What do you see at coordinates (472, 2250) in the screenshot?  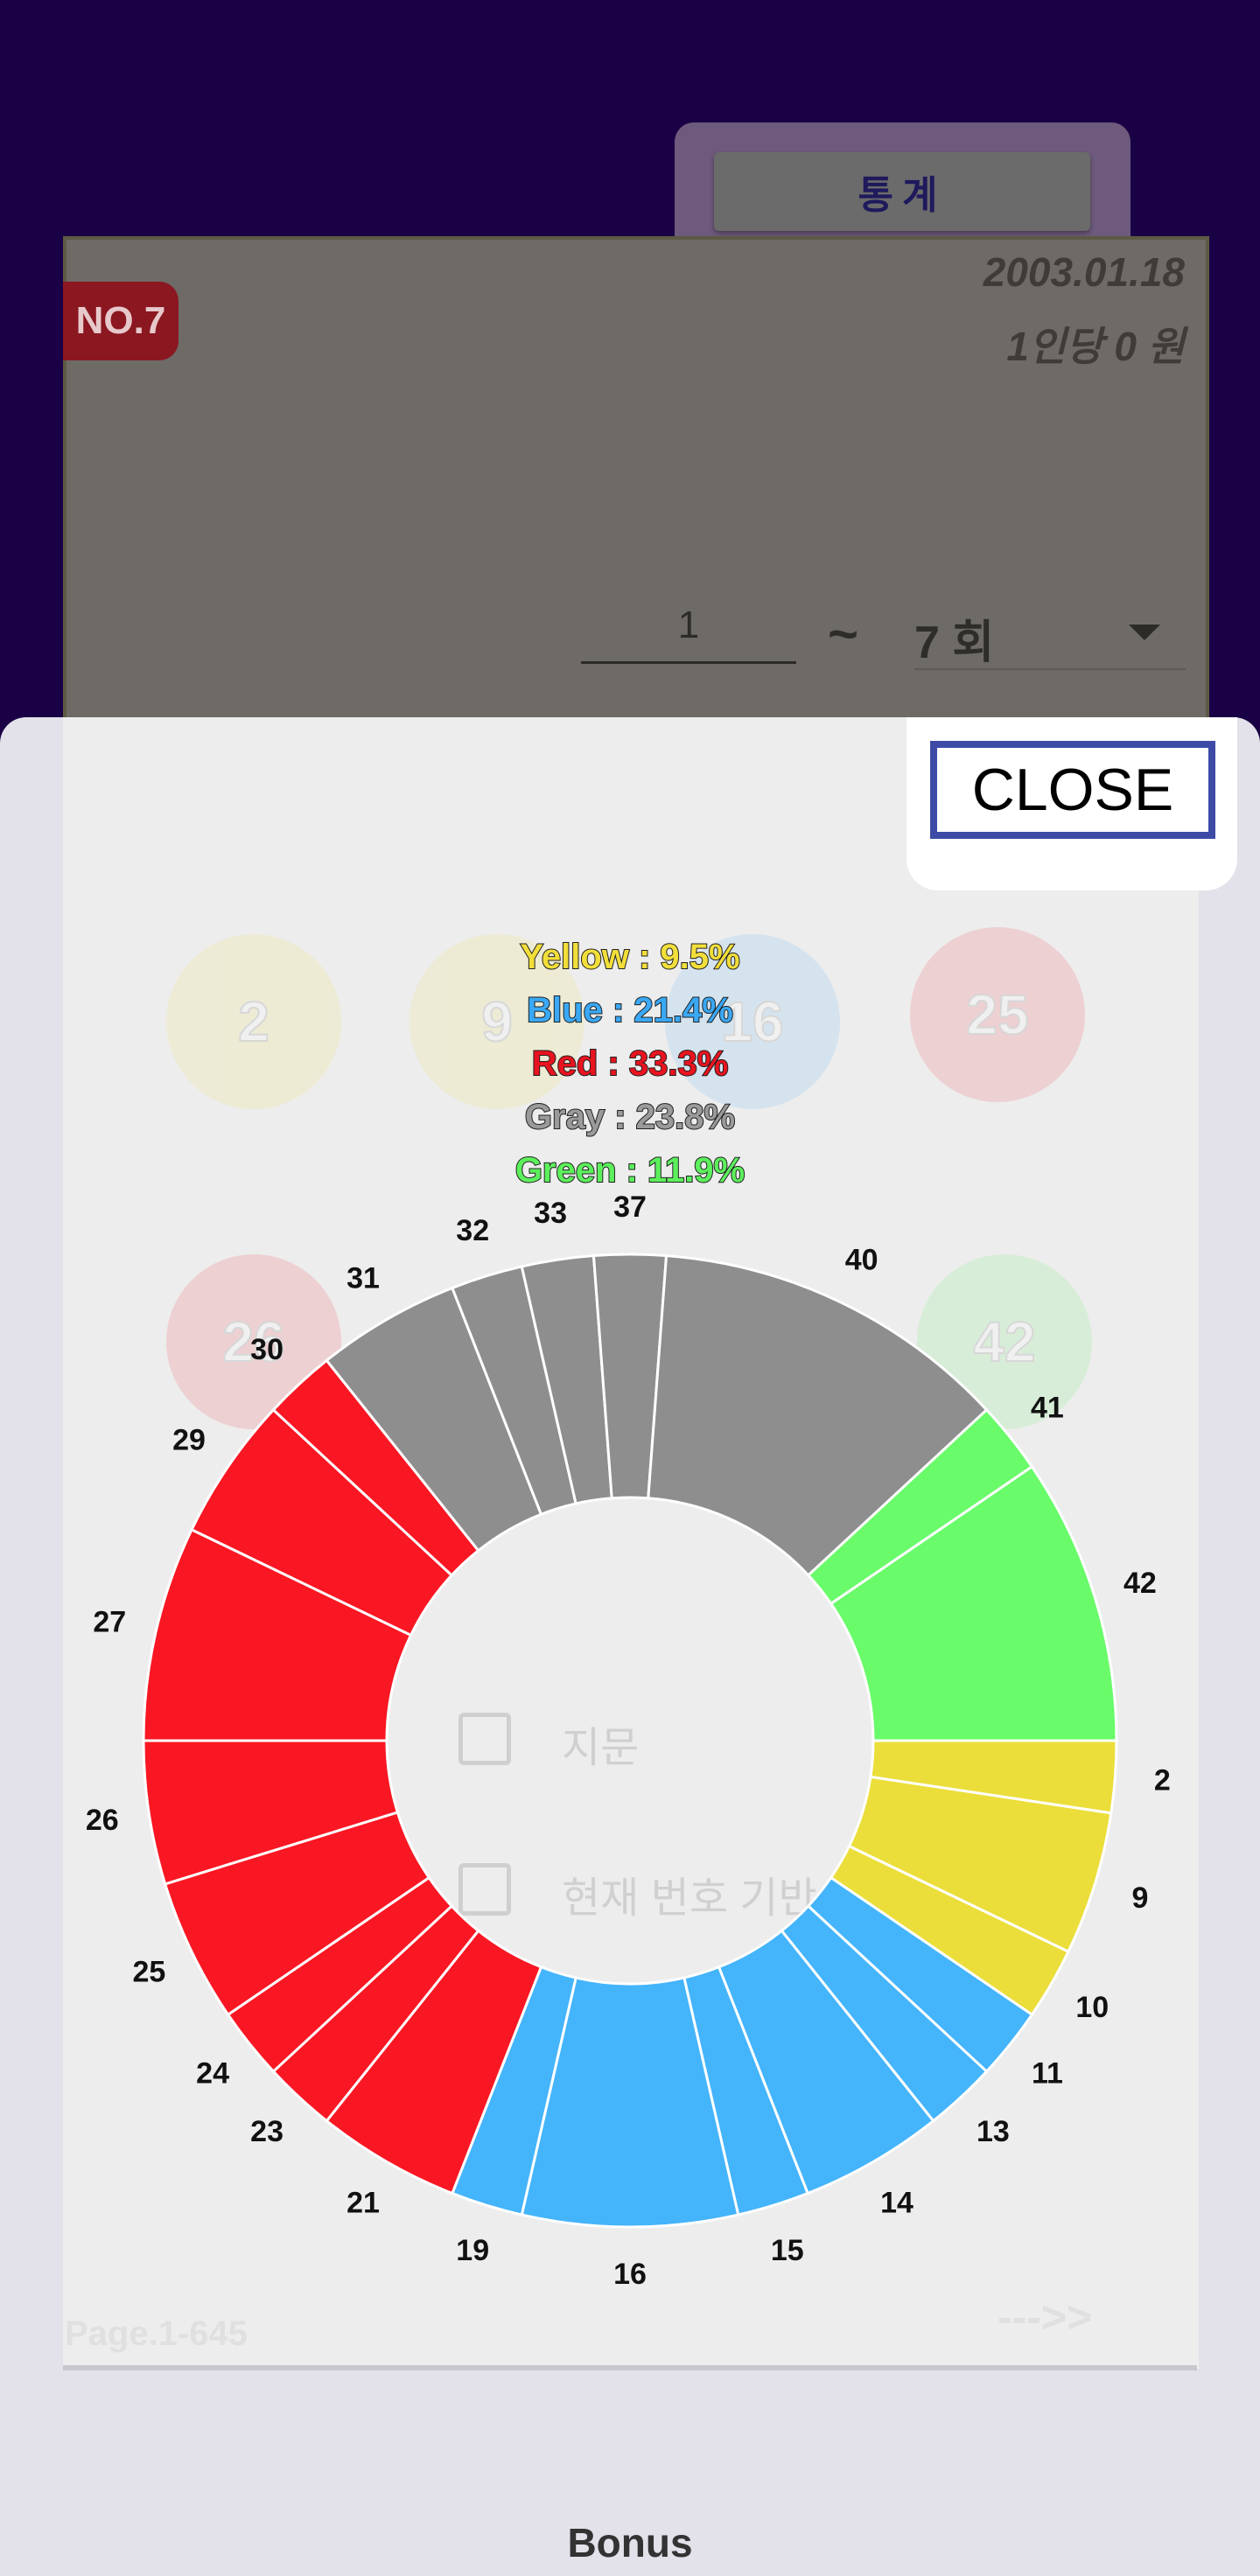 I see `slice-label-19: 19` at bounding box center [472, 2250].